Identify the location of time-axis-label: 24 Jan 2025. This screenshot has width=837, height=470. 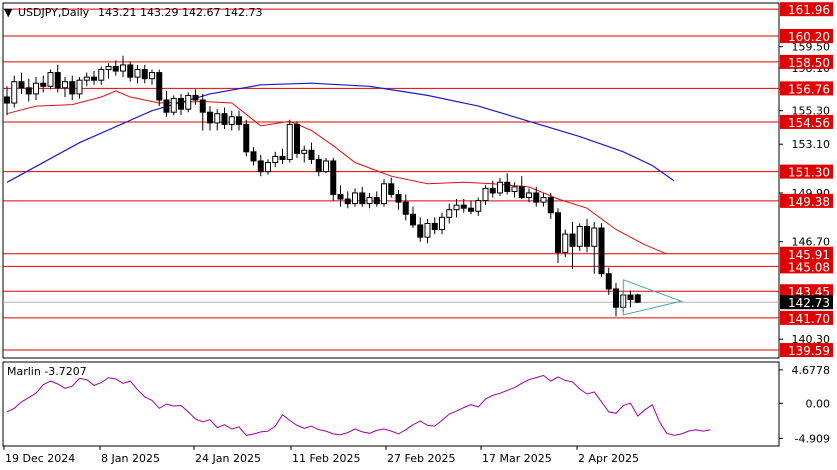
(228, 458).